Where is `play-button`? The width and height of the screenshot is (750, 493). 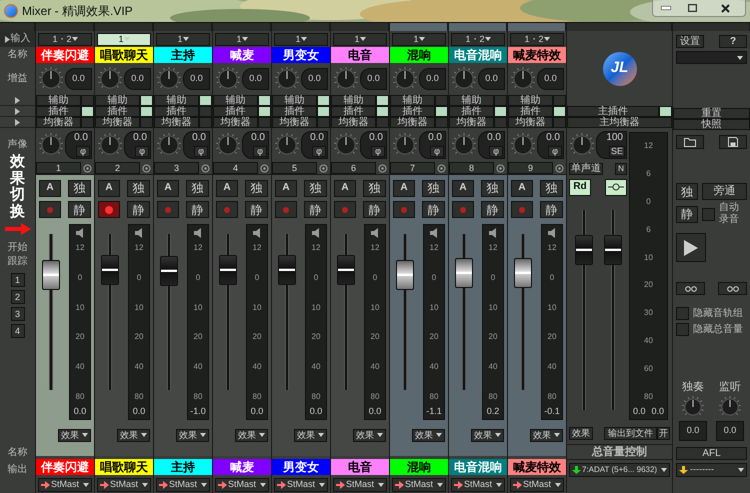 play-button is located at coordinates (691, 247).